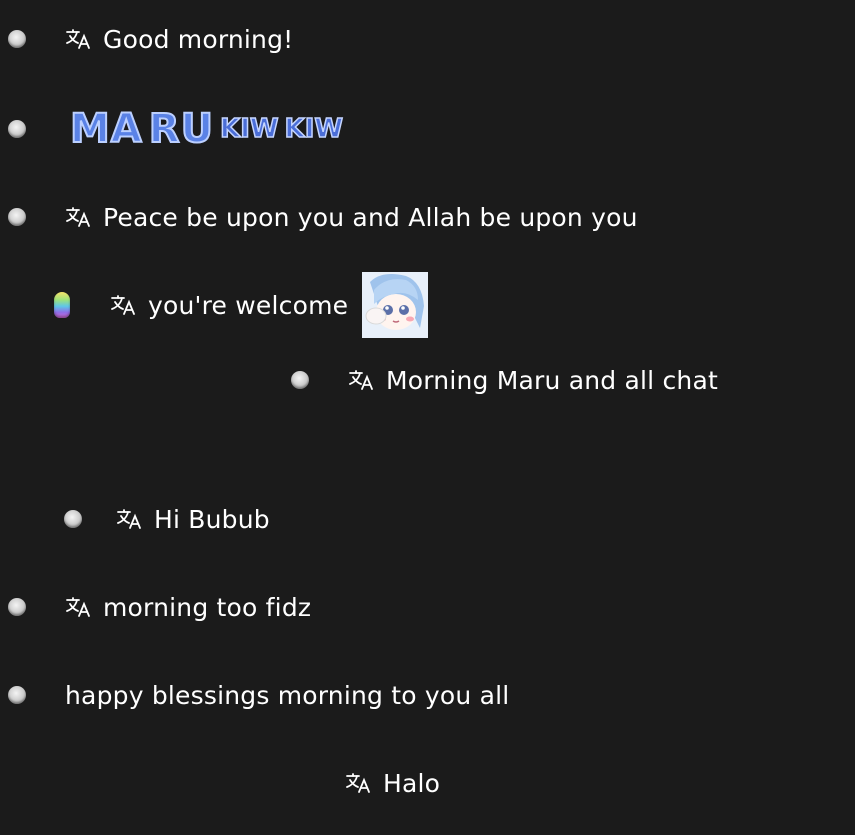 The image size is (855, 835). I want to click on chat-message: MA RU KIW KIW, so click(176, 129).